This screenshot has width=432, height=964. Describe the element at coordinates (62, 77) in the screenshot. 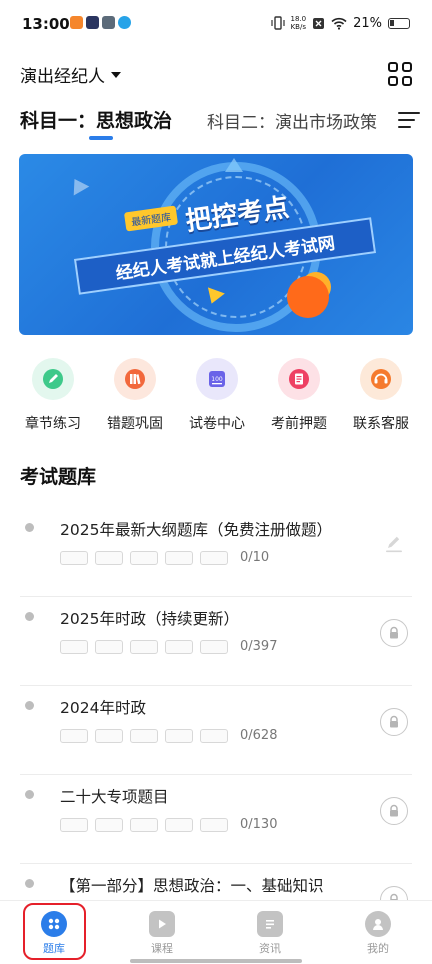

I see `exam-name: 演出经纪人` at that location.